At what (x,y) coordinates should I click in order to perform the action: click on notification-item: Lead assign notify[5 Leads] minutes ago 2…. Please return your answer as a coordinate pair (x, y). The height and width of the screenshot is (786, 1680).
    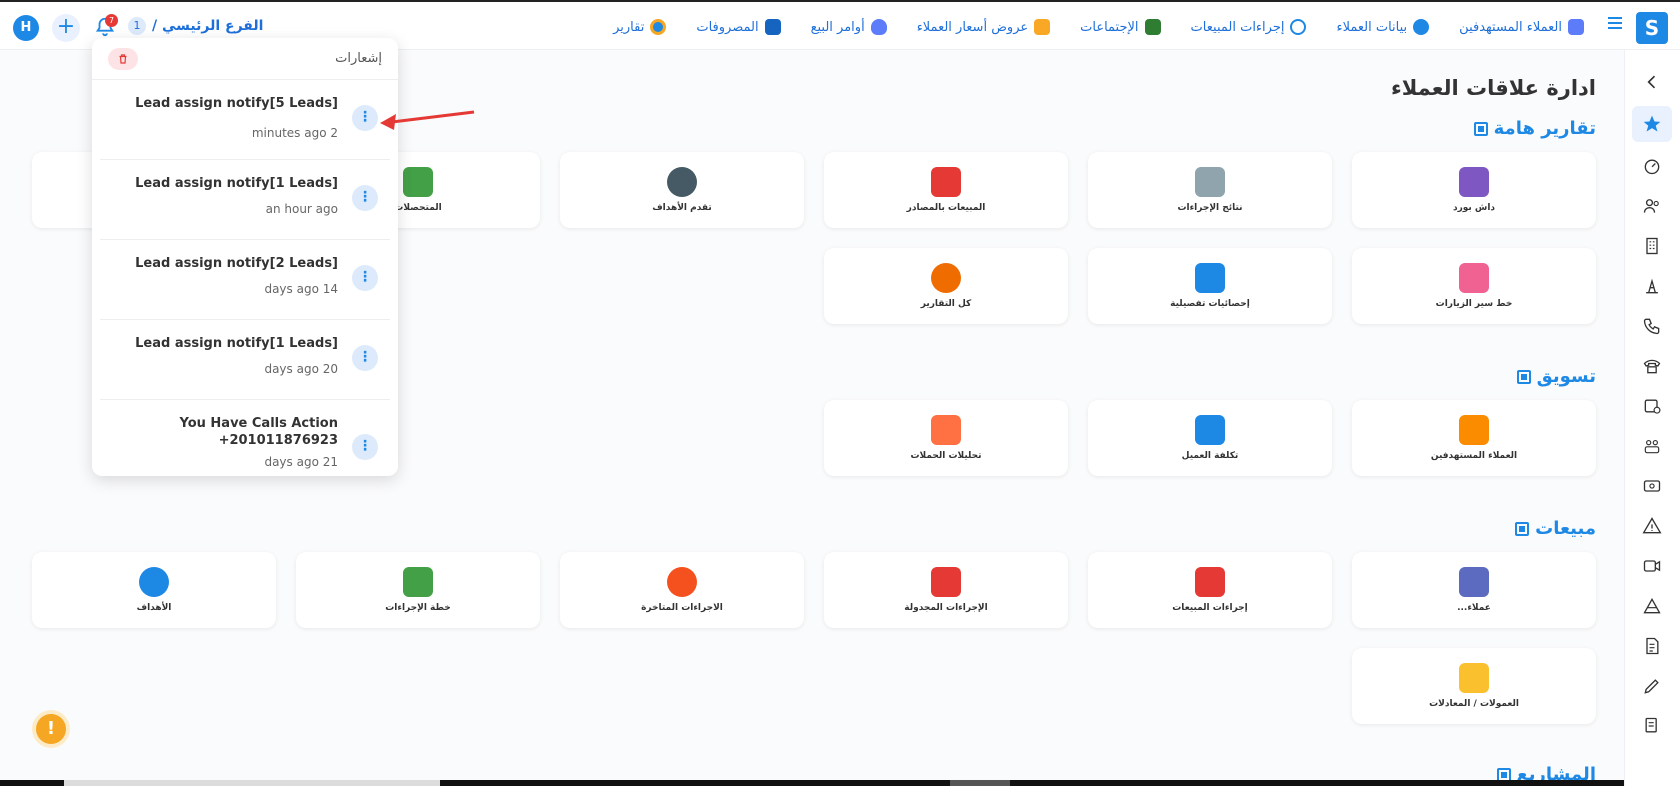
    Looking at the image, I should click on (245, 120).